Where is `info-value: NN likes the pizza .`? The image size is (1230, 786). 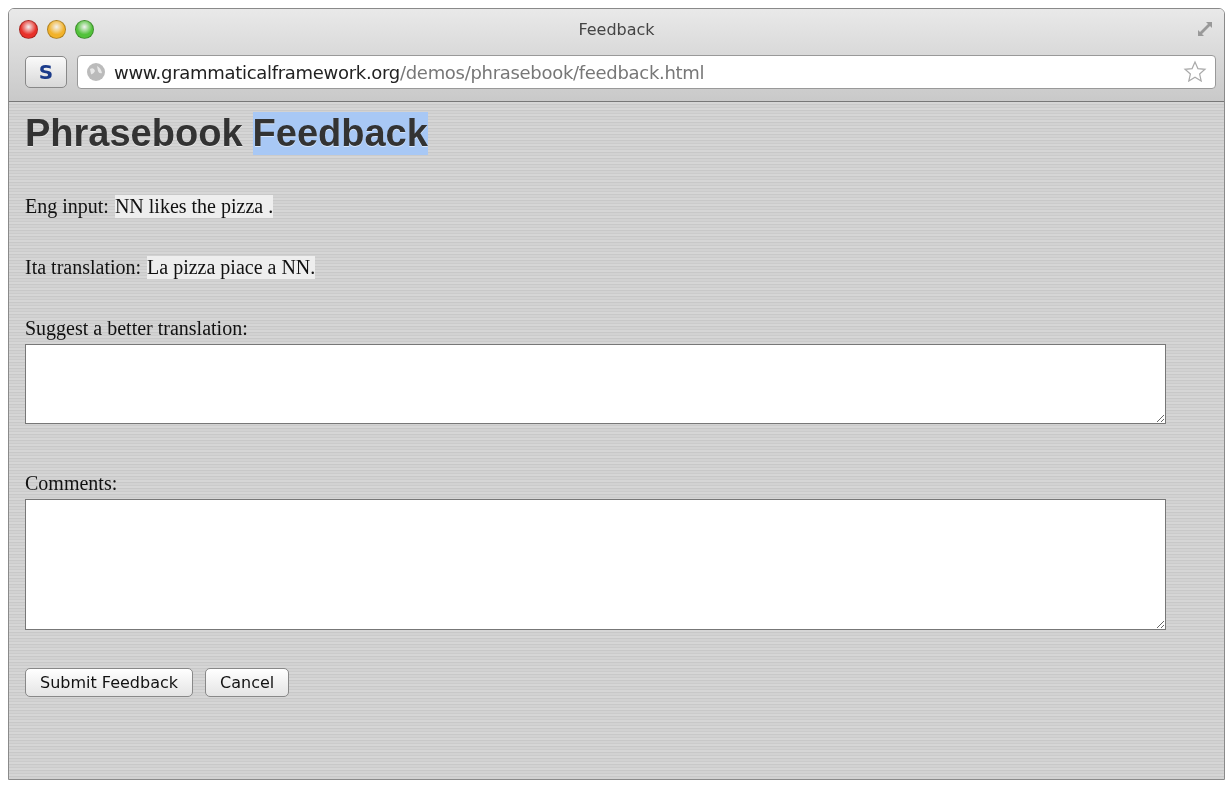
info-value: NN likes the pizza . is located at coordinates (194, 206).